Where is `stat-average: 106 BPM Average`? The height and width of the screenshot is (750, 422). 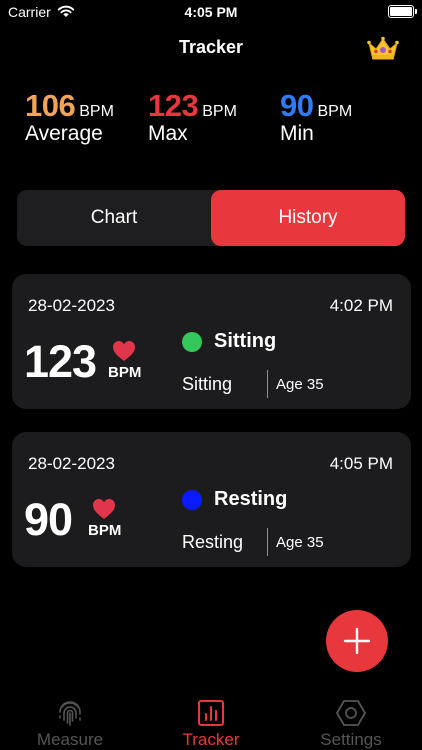 stat-average: 106 BPM Average is located at coordinates (69, 117).